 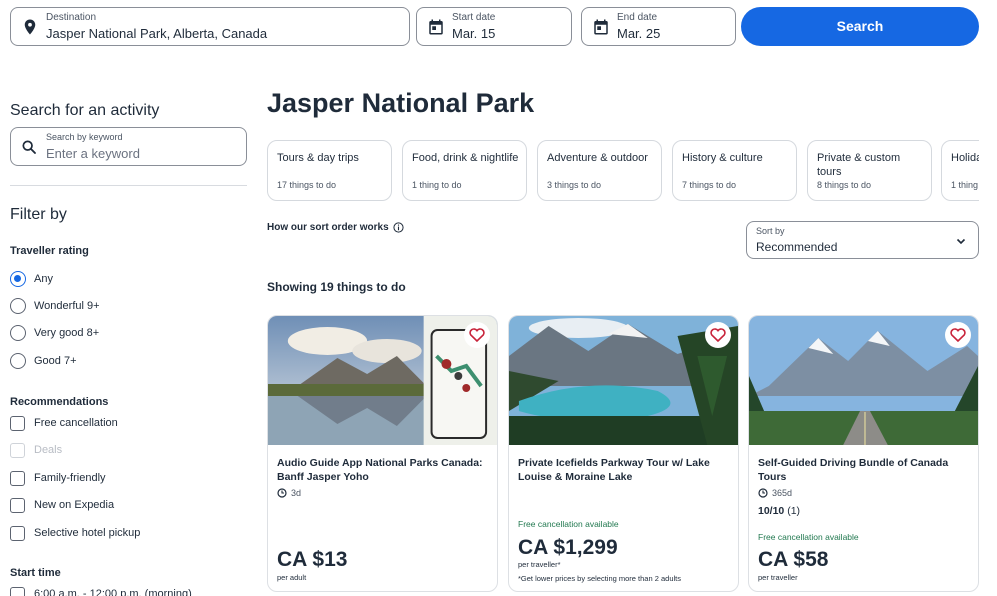 I want to click on search-button: Search, so click(x=860, y=26).